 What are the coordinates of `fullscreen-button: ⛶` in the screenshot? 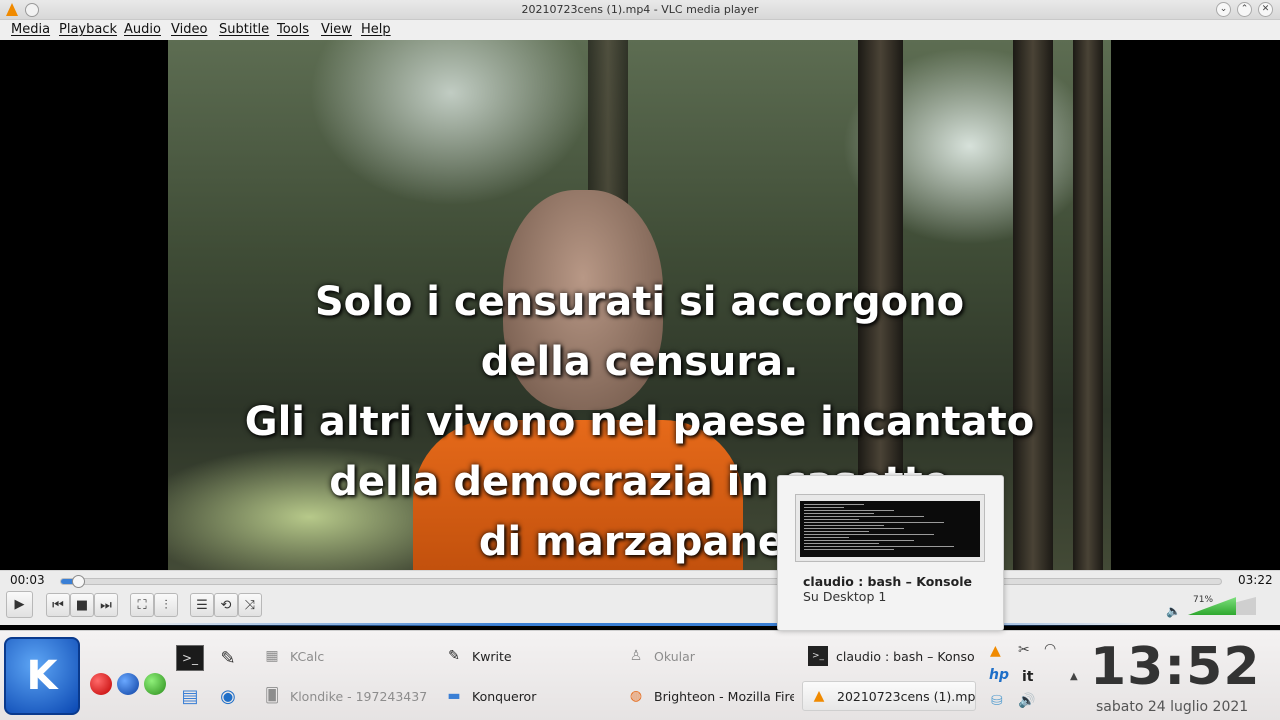 It's located at (142, 605).